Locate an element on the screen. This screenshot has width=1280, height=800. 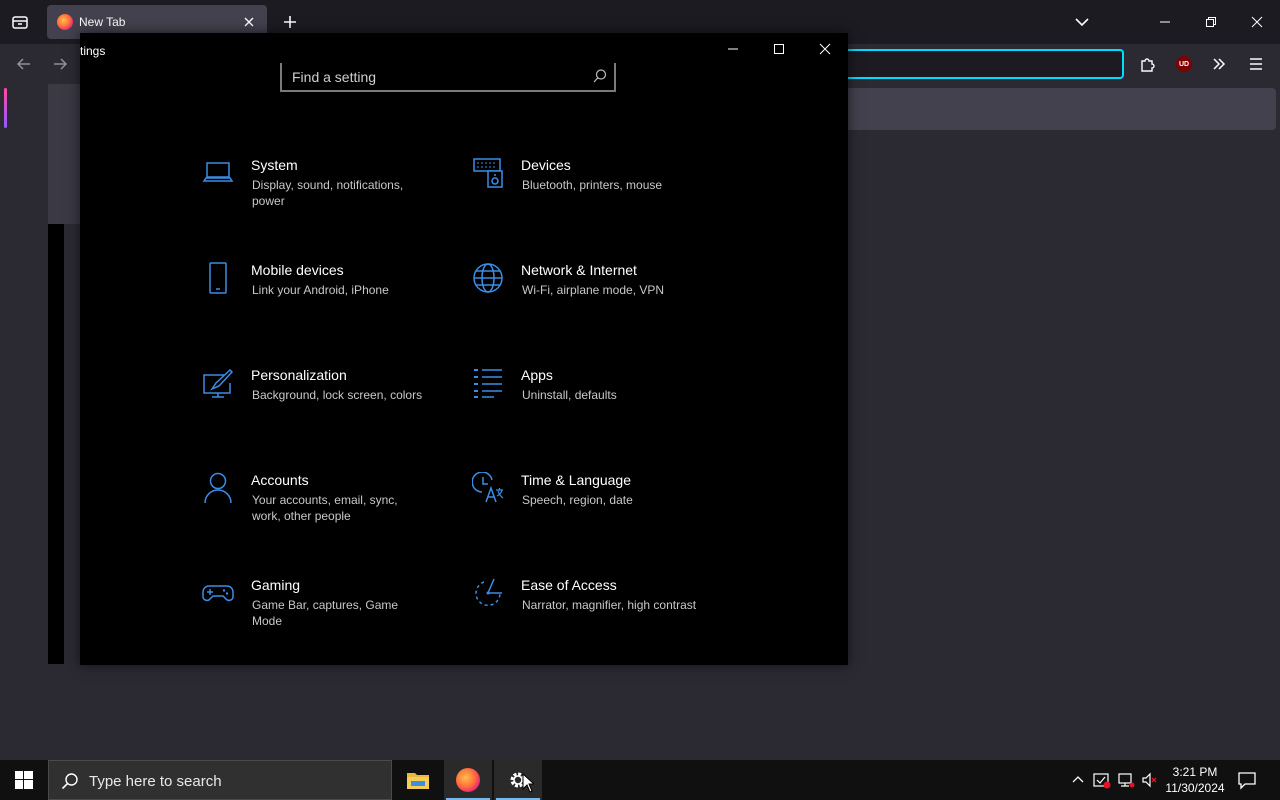
network-icon is located at coordinates (1126, 780).